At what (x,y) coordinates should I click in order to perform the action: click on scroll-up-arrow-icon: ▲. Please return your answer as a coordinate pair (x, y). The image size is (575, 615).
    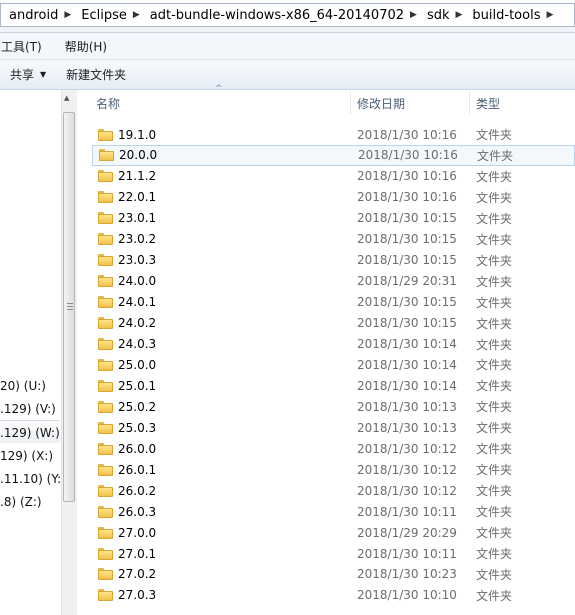
    Looking at the image, I should click on (66, 98).